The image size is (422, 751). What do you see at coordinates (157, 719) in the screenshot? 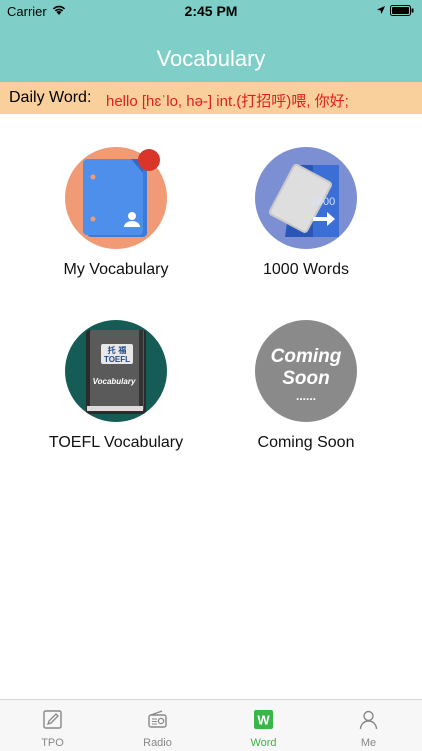
I see `radio-icon` at bounding box center [157, 719].